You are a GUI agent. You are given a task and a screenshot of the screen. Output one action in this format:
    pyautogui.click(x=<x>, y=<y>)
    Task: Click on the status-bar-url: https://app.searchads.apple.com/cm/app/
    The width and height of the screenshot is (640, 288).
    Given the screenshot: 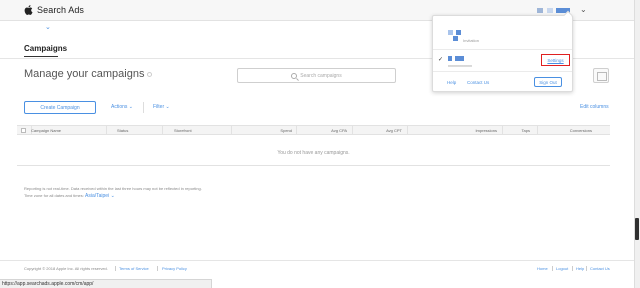 What is the action you would take?
    pyautogui.click(x=106, y=283)
    